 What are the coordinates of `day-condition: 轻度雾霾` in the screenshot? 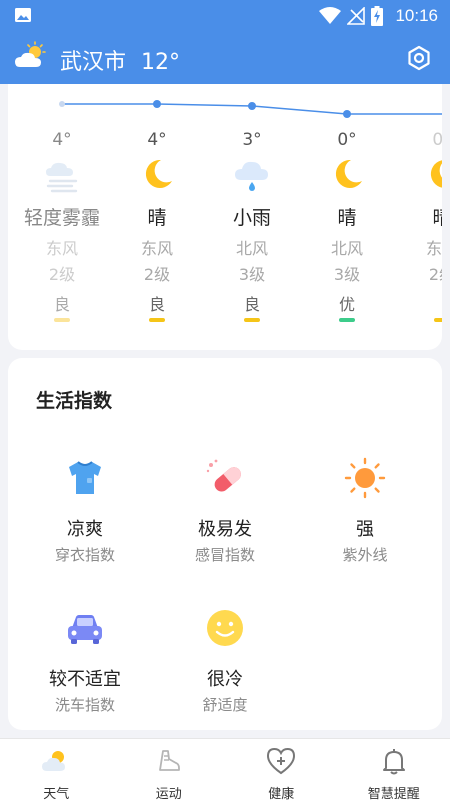 It's located at (61, 218).